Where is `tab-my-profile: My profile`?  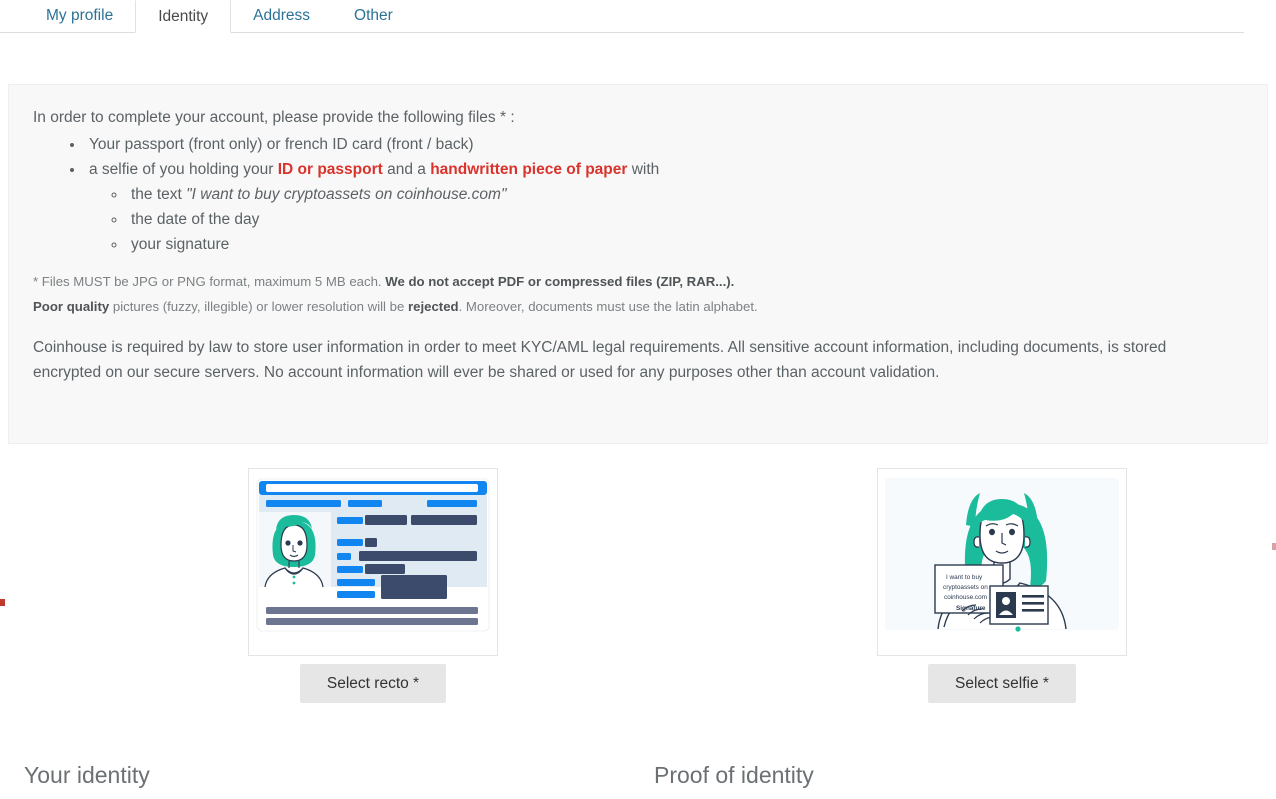 tab-my-profile: My profile is located at coordinates (79, 16).